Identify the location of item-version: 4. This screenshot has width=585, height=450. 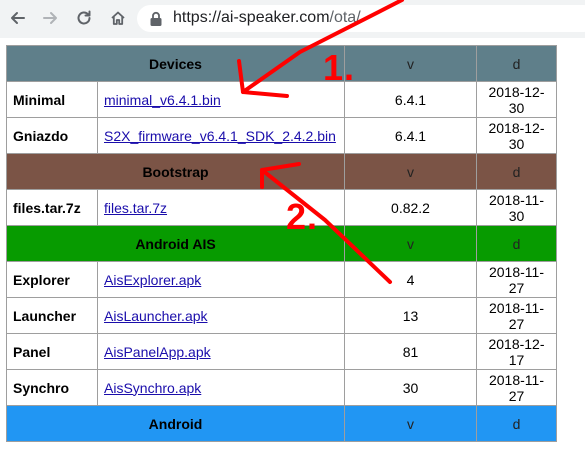
(410, 279).